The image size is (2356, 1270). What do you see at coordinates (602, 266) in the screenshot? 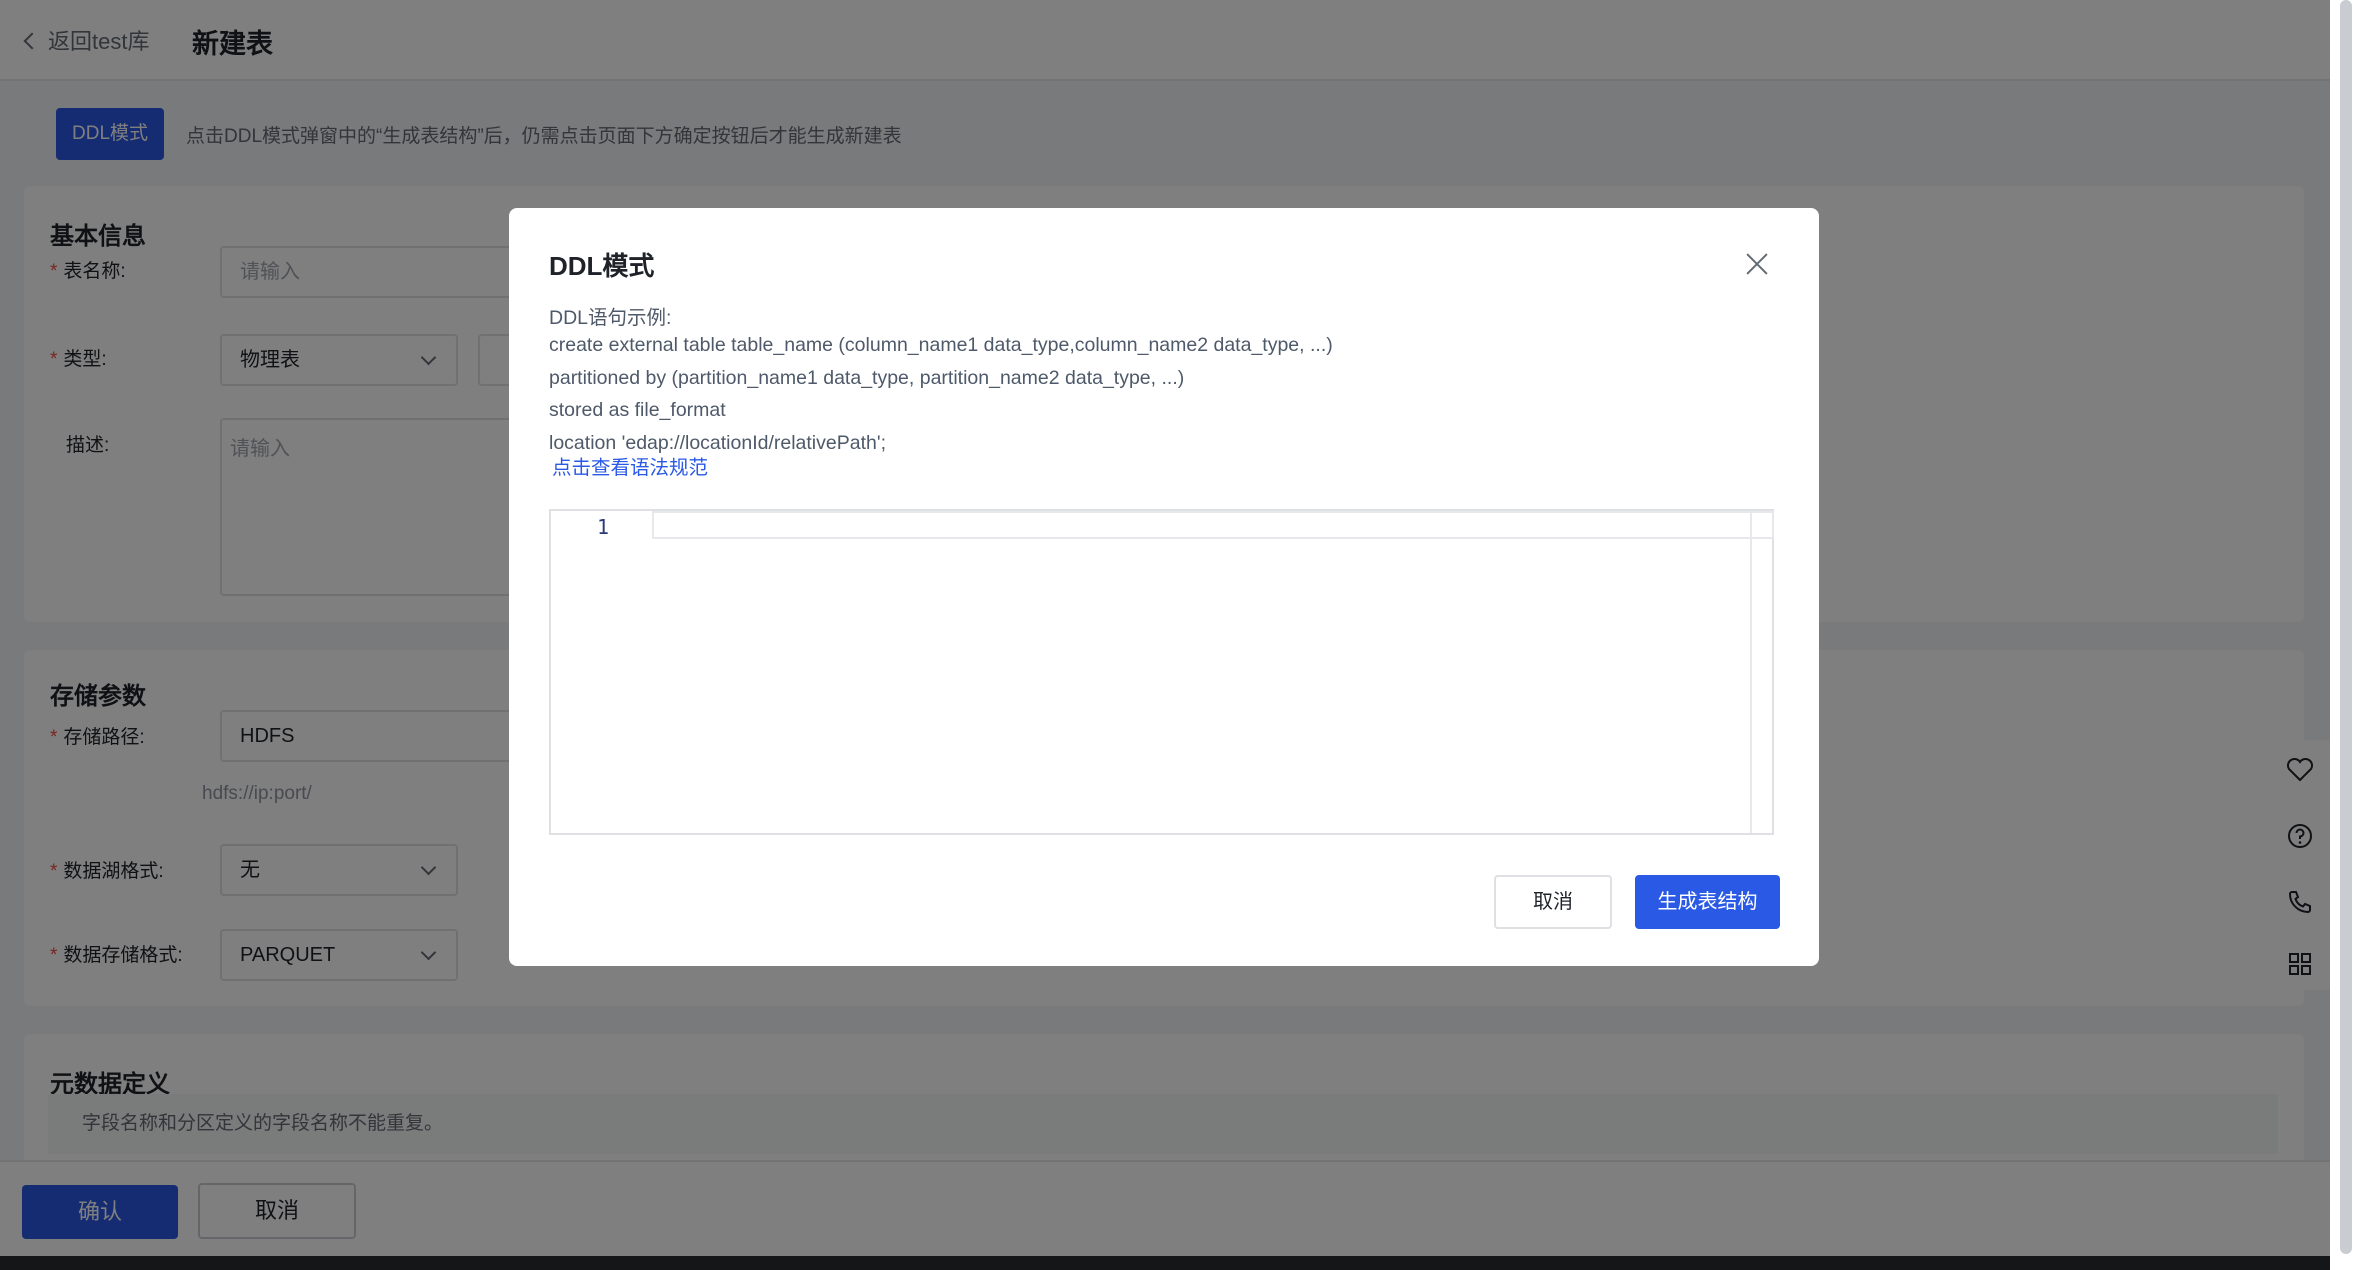
I see `modal-title: DDL模式` at bounding box center [602, 266].